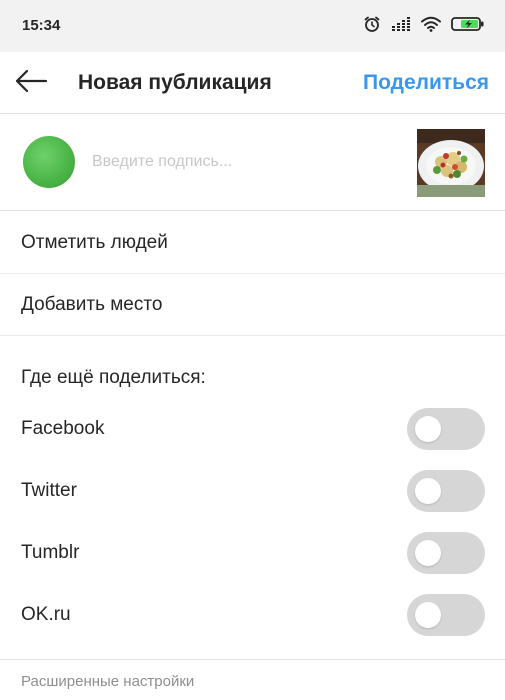 This screenshot has width=505, height=700. I want to click on signal-icon, so click(401, 26).